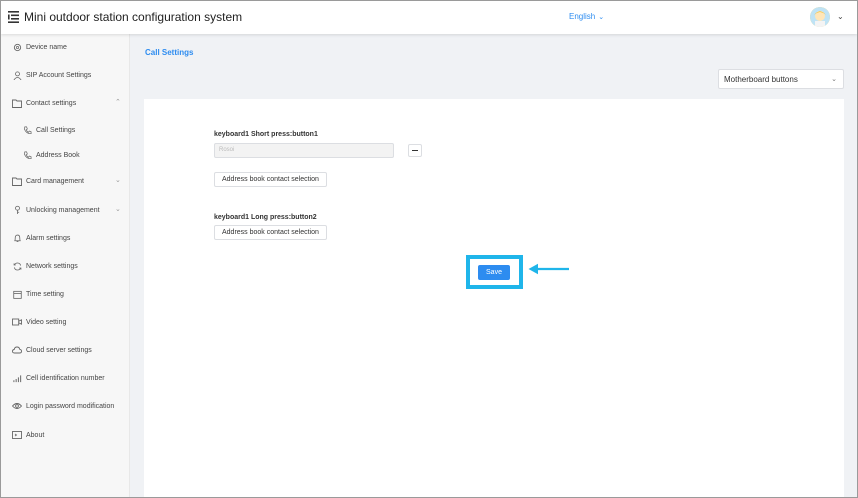  I want to click on sidebar-item-address-book: Address Book, so click(65, 155).